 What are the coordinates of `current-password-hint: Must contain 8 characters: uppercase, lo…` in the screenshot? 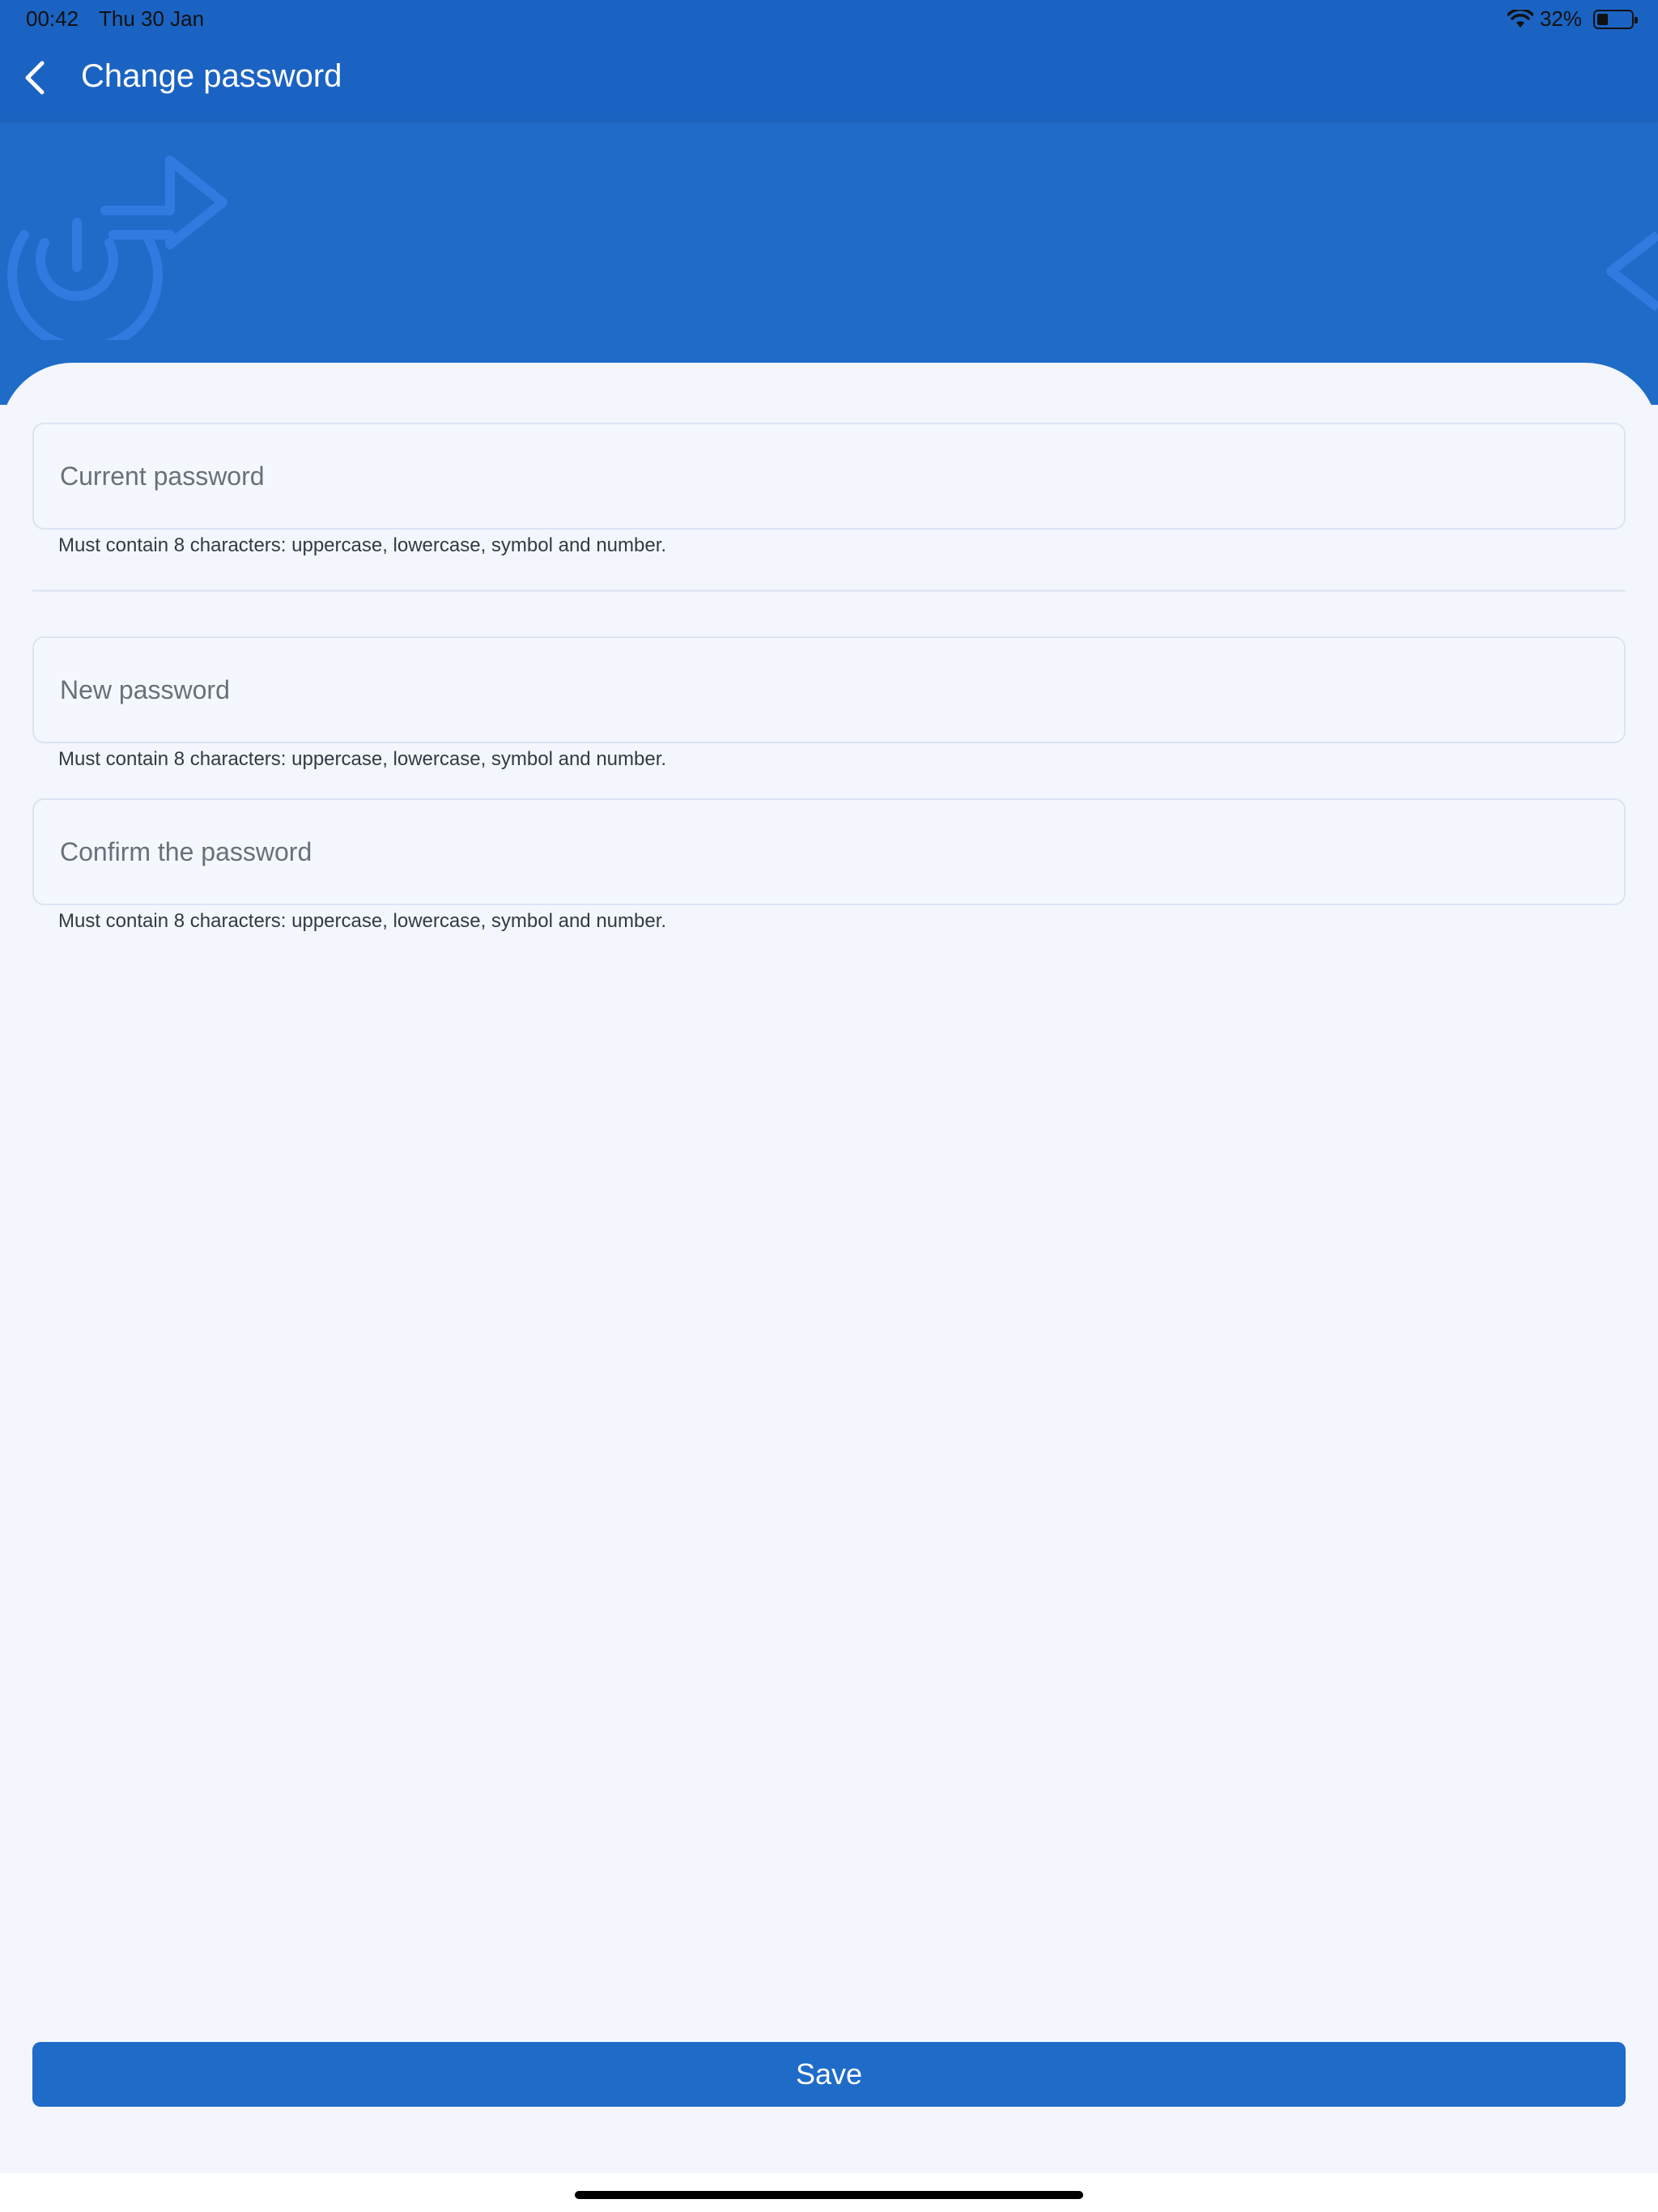 It's located at (362, 545).